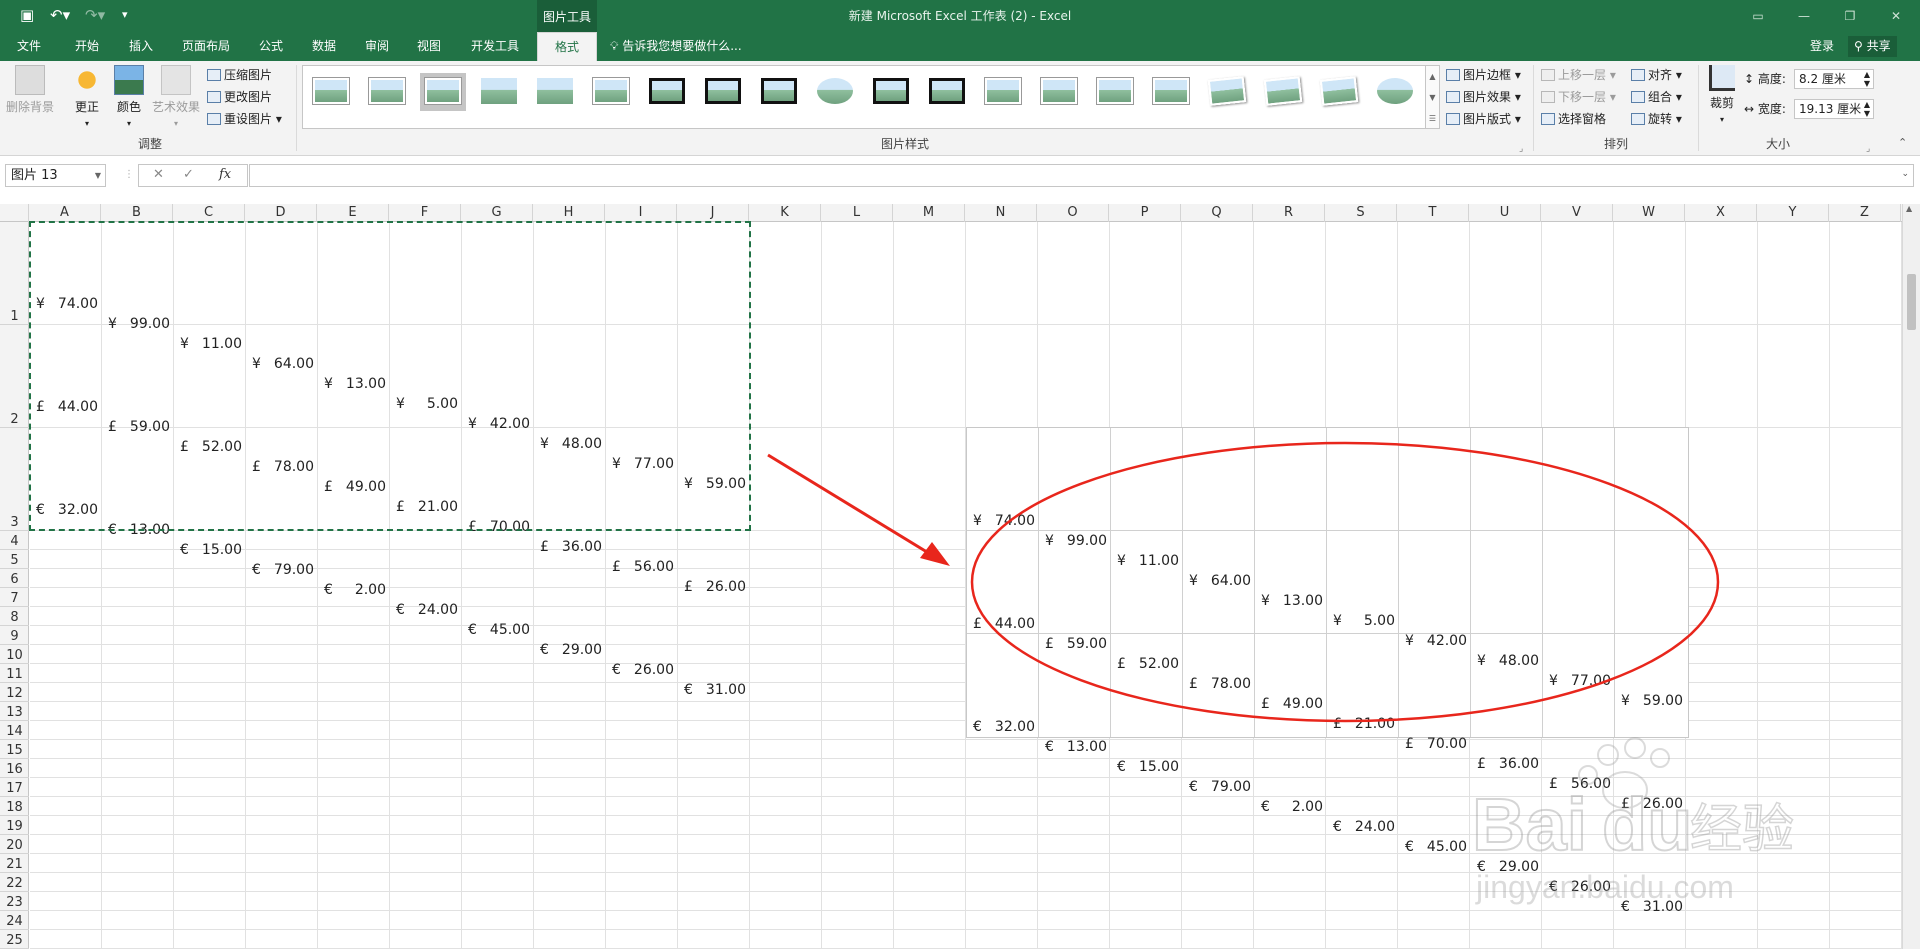  Describe the element at coordinates (1742, 830) in the screenshot. I see `watermark-jingyan-text: 经验` at that location.